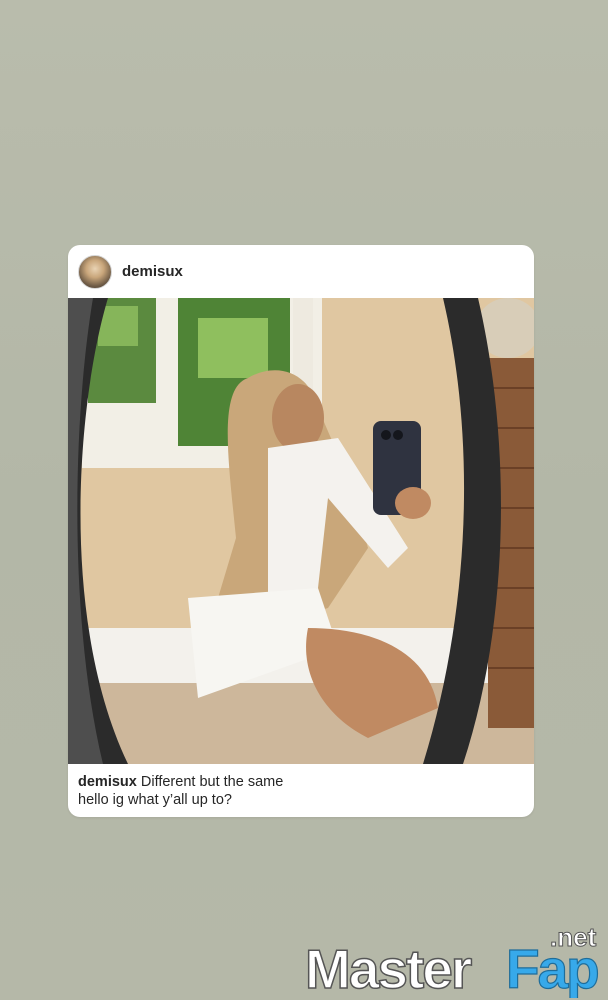 The height and width of the screenshot is (1000, 608). I want to click on watermark-logo: Master Fap .net, so click(452, 960).